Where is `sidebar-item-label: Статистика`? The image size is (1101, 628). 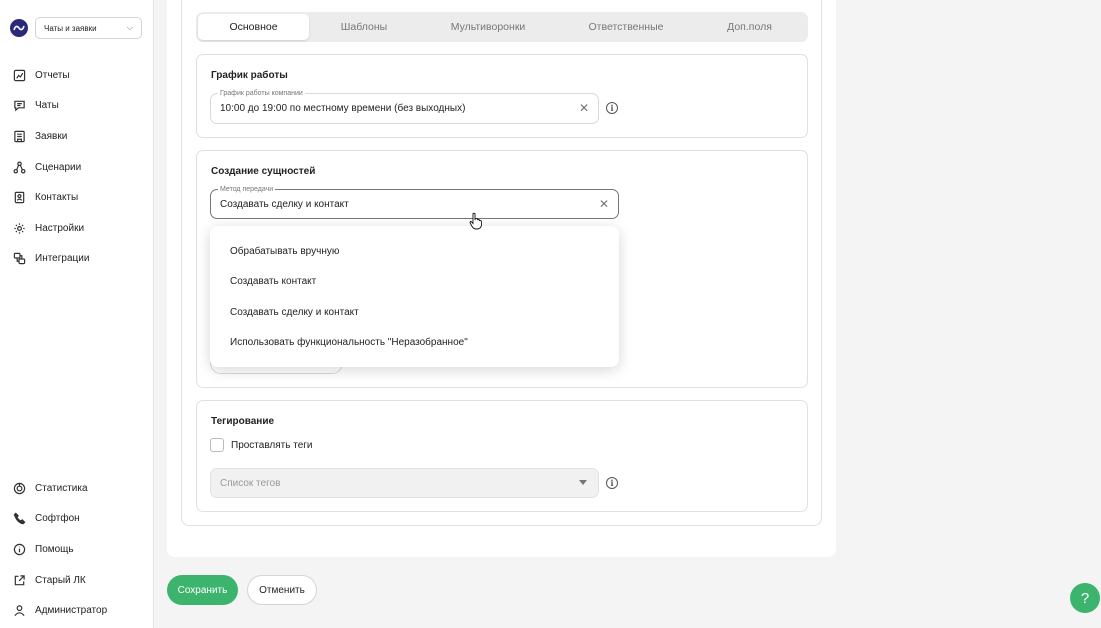 sidebar-item-label: Статистика is located at coordinates (61, 488).